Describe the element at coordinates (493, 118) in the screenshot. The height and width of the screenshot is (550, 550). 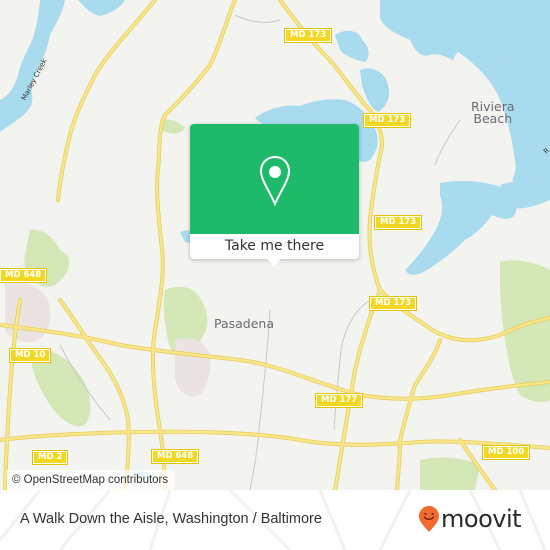
I see `place-label-line: Beach` at that location.